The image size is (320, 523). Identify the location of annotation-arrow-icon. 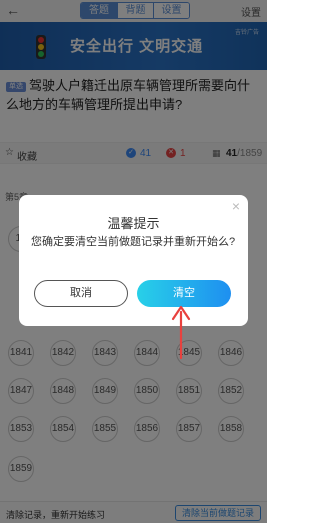
(181, 332).